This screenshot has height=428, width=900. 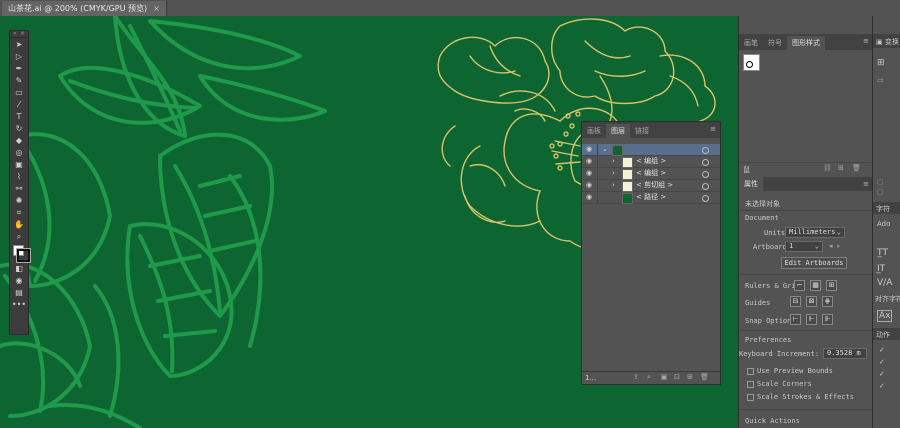 What do you see at coordinates (156, 8) in the screenshot?
I see `close-tab-icon: ×` at bounding box center [156, 8].